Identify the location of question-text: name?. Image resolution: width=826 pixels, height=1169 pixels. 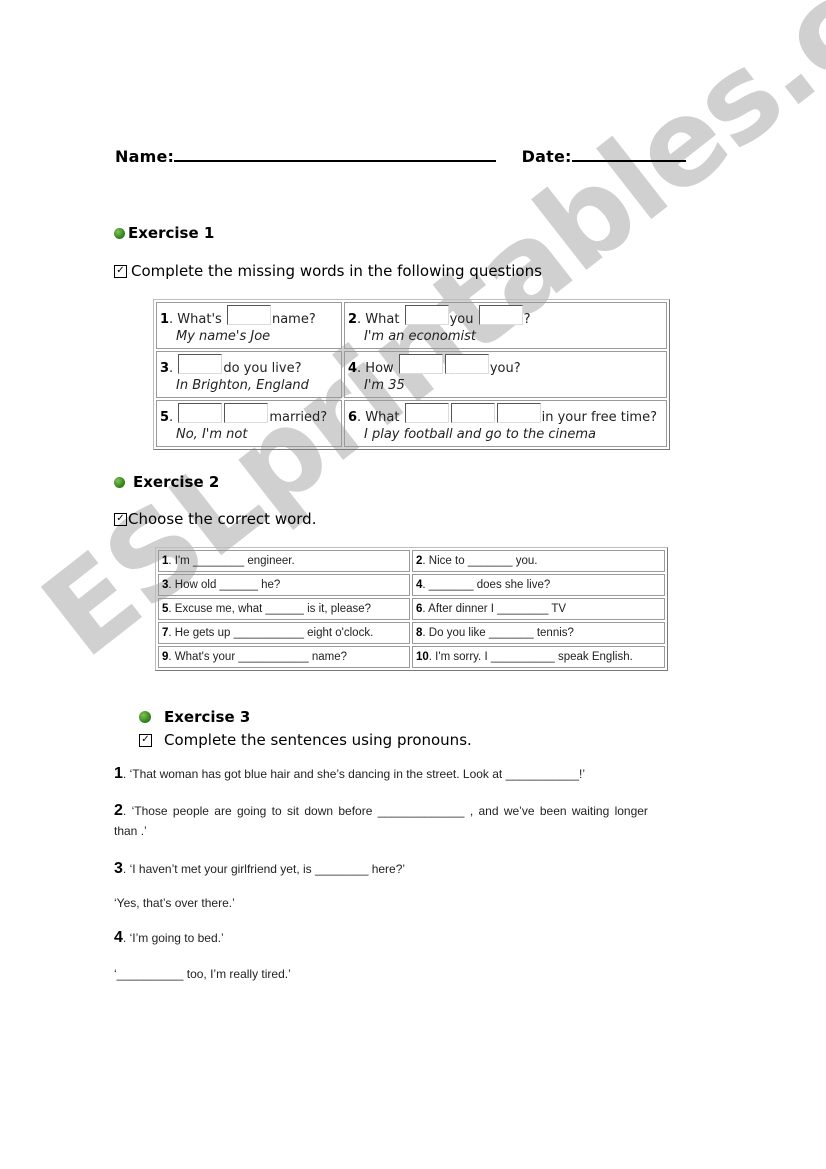
(293, 319).